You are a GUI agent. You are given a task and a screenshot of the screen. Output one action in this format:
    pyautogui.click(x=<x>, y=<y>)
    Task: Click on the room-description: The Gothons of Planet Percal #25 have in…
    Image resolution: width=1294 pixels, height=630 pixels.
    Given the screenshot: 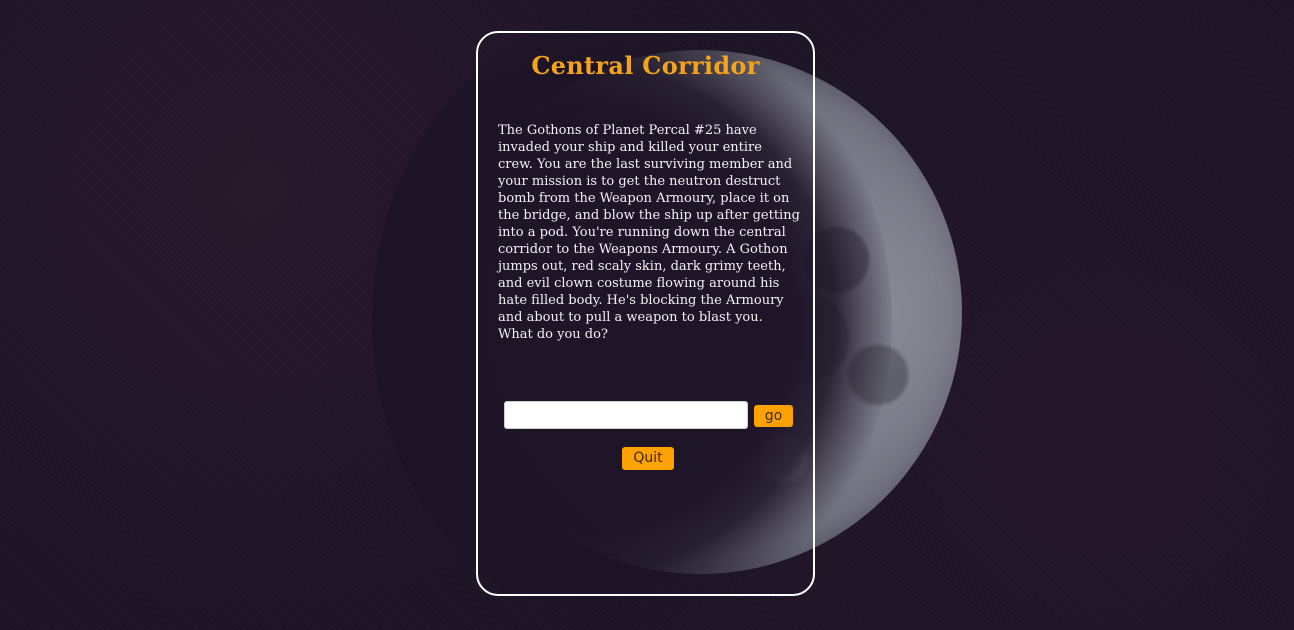 What is the action you would take?
    pyautogui.click(x=649, y=232)
    